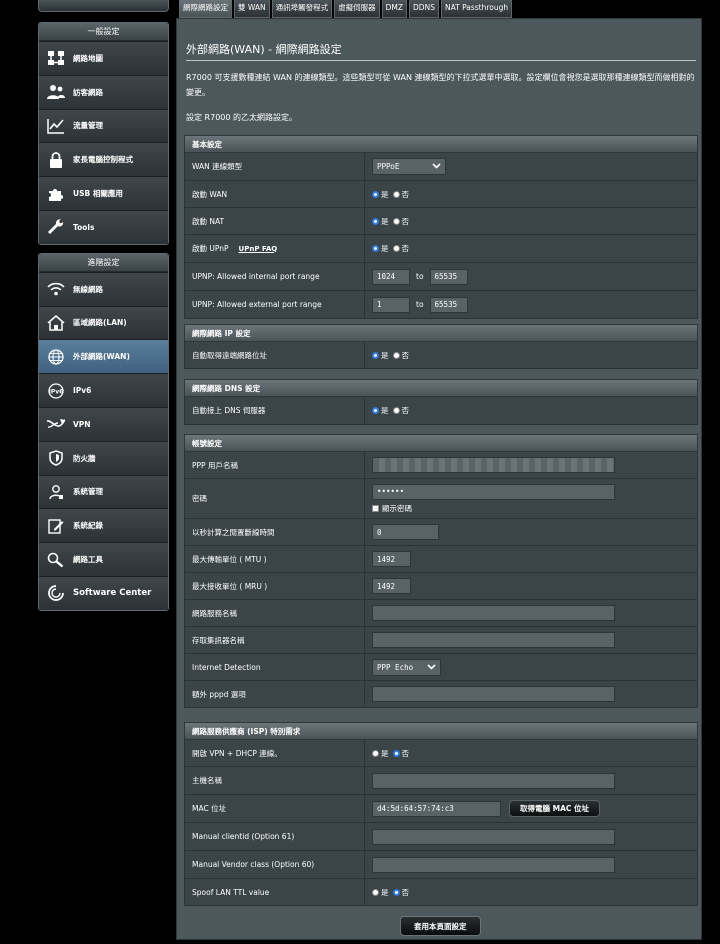  Describe the element at coordinates (391, 276) in the screenshot. I see `internal-port-from-input: 1024` at that location.